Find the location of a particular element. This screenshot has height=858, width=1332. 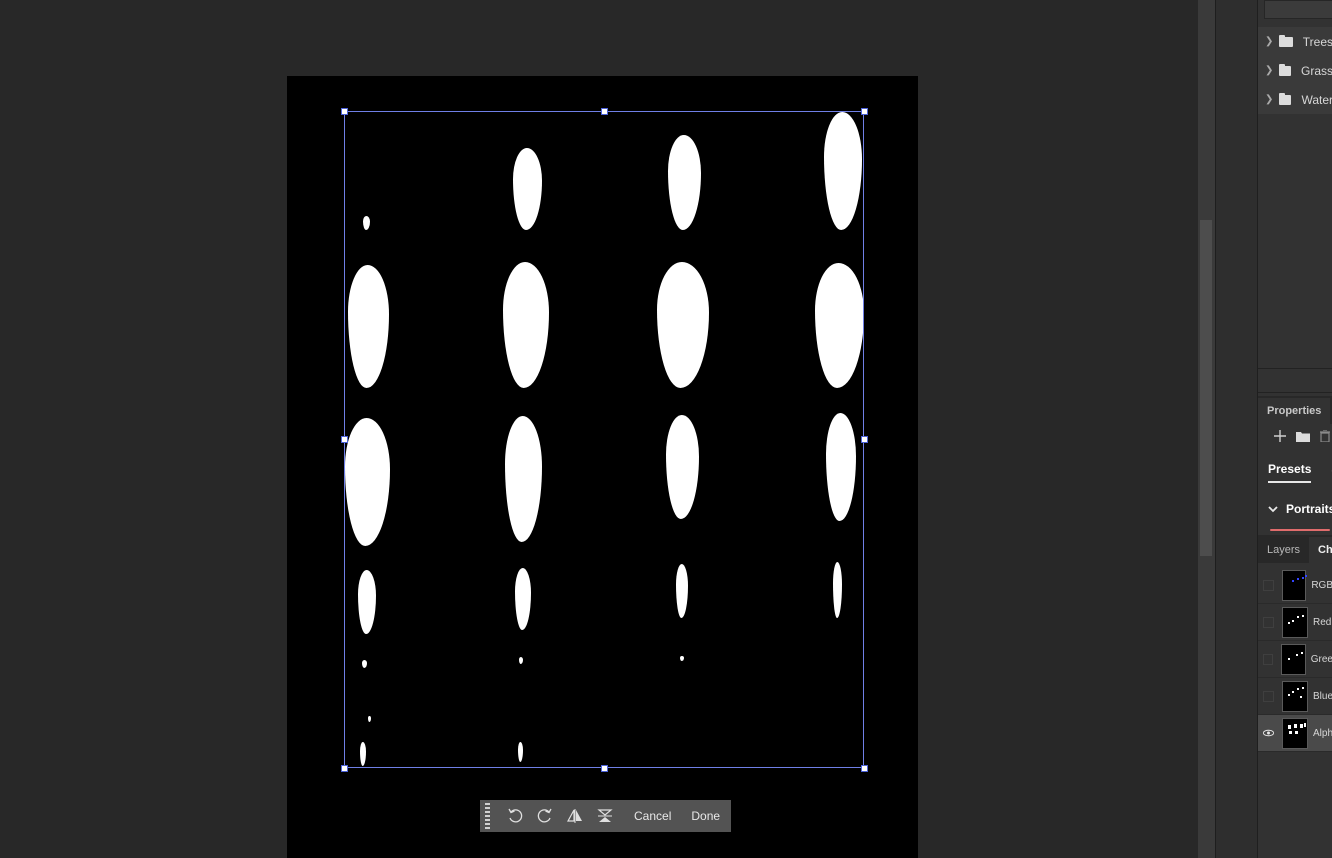

channel-row-red: Red is located at coordinates (1295, 622).